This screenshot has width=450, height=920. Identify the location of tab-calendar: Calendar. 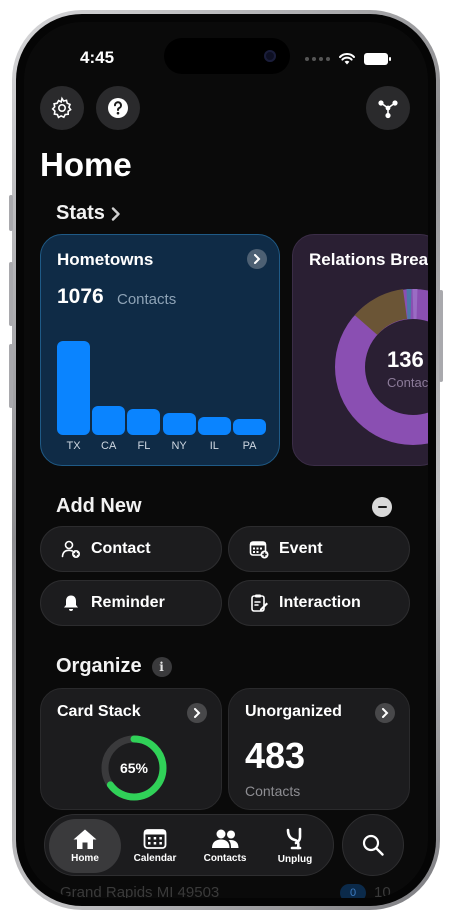
(155, 846).